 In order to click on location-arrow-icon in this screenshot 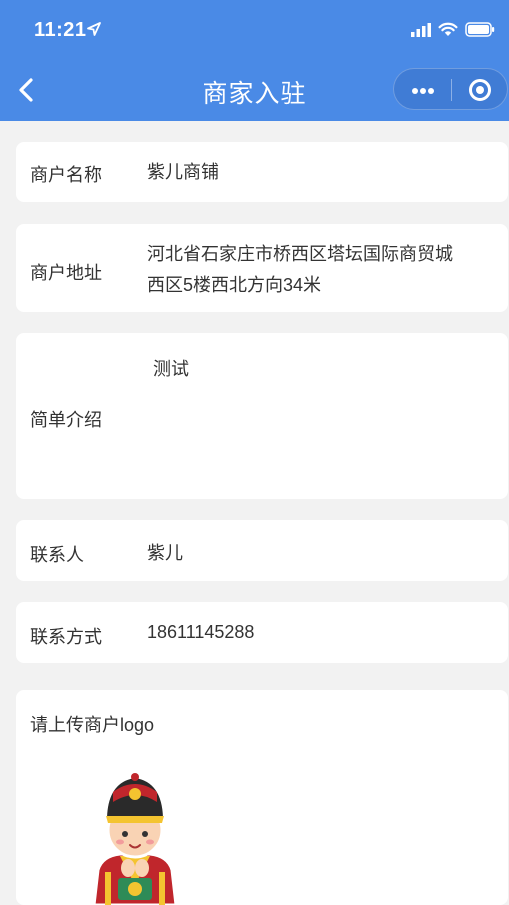, I will do `click(94, 29)`.